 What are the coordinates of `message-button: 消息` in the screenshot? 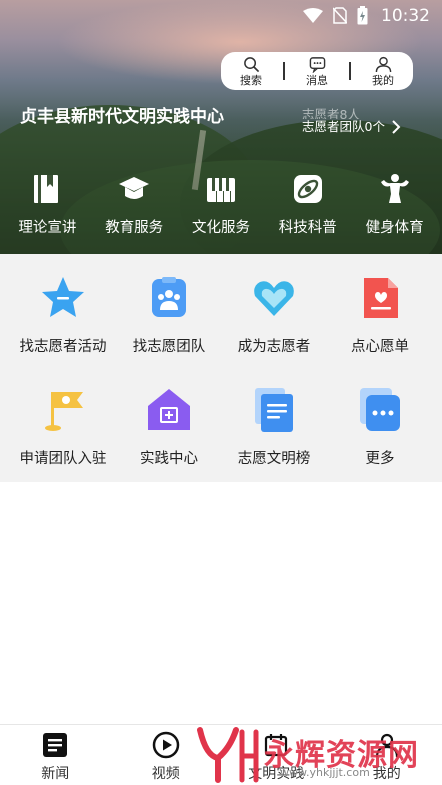 It's located at (317, 71).